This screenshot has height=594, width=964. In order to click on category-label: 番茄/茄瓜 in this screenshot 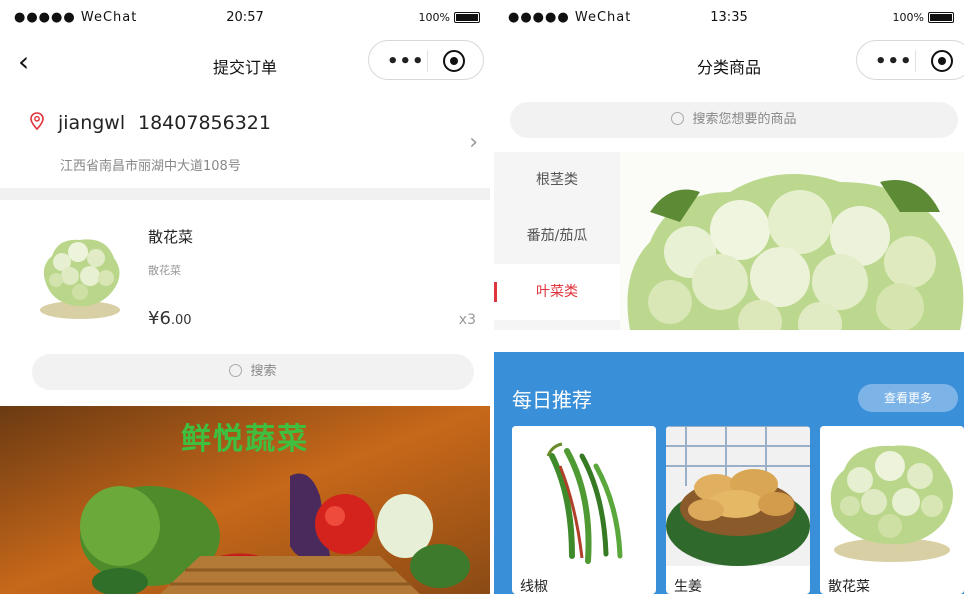, I will do `click(557, 236)`.